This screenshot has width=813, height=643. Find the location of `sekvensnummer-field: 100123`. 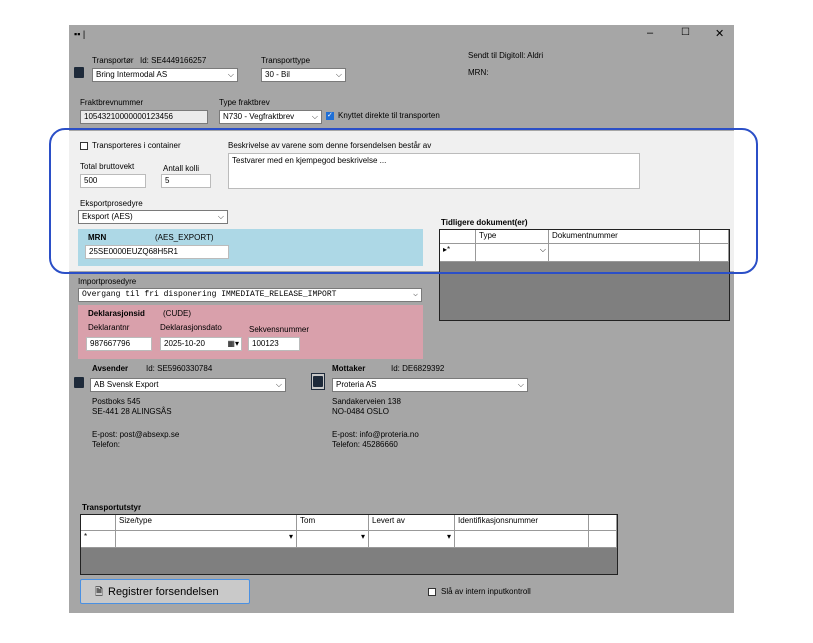

sekvensnummer-field: 100123 is located at coordinates (274, 344).